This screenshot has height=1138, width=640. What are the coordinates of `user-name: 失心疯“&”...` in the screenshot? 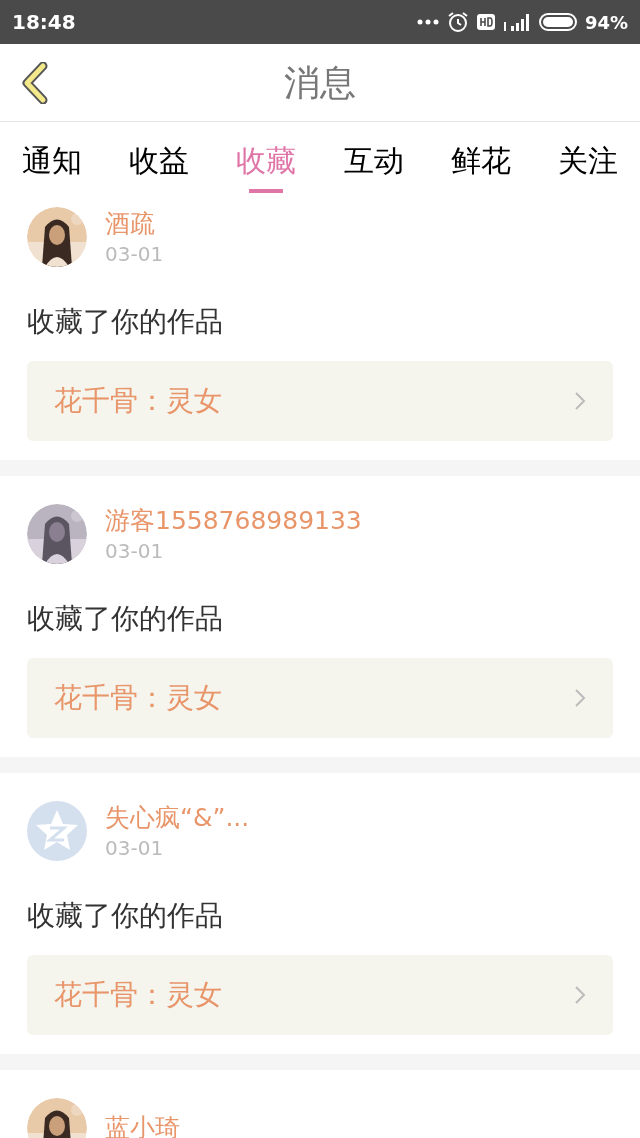 It's located at (177, 818).